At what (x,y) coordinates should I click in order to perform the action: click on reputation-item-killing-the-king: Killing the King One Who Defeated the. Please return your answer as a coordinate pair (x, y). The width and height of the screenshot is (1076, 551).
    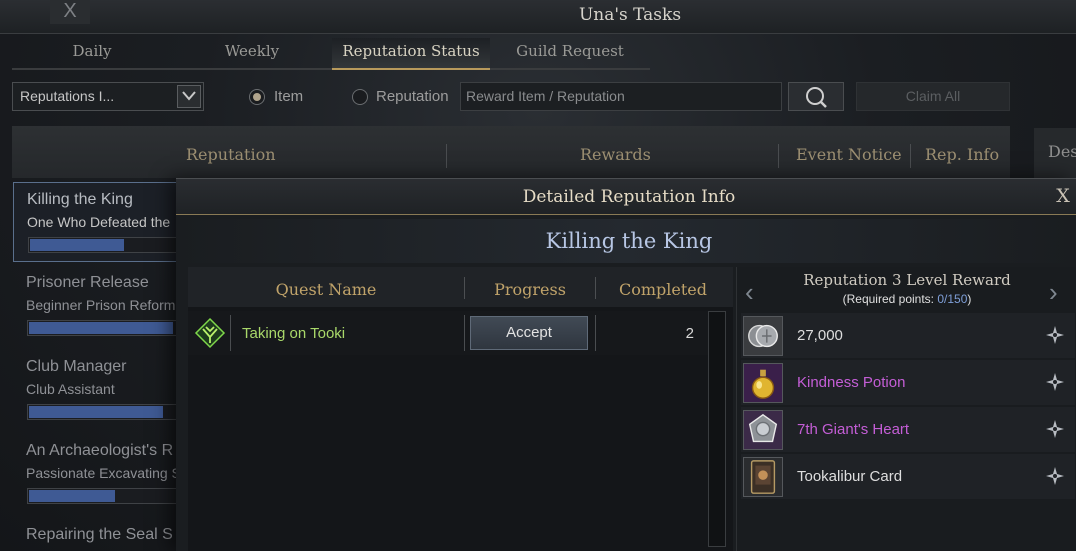
    Looking at the image, I should click on (100, 222).